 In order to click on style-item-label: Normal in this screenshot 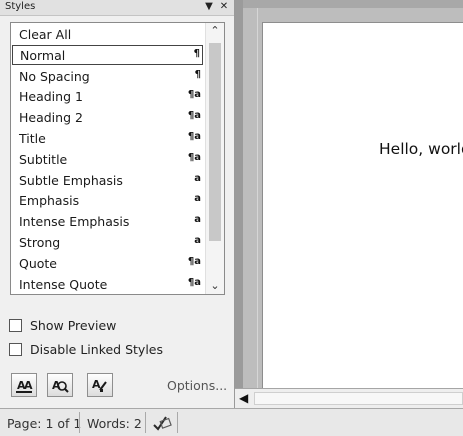, I will do `click(43, 55)`.